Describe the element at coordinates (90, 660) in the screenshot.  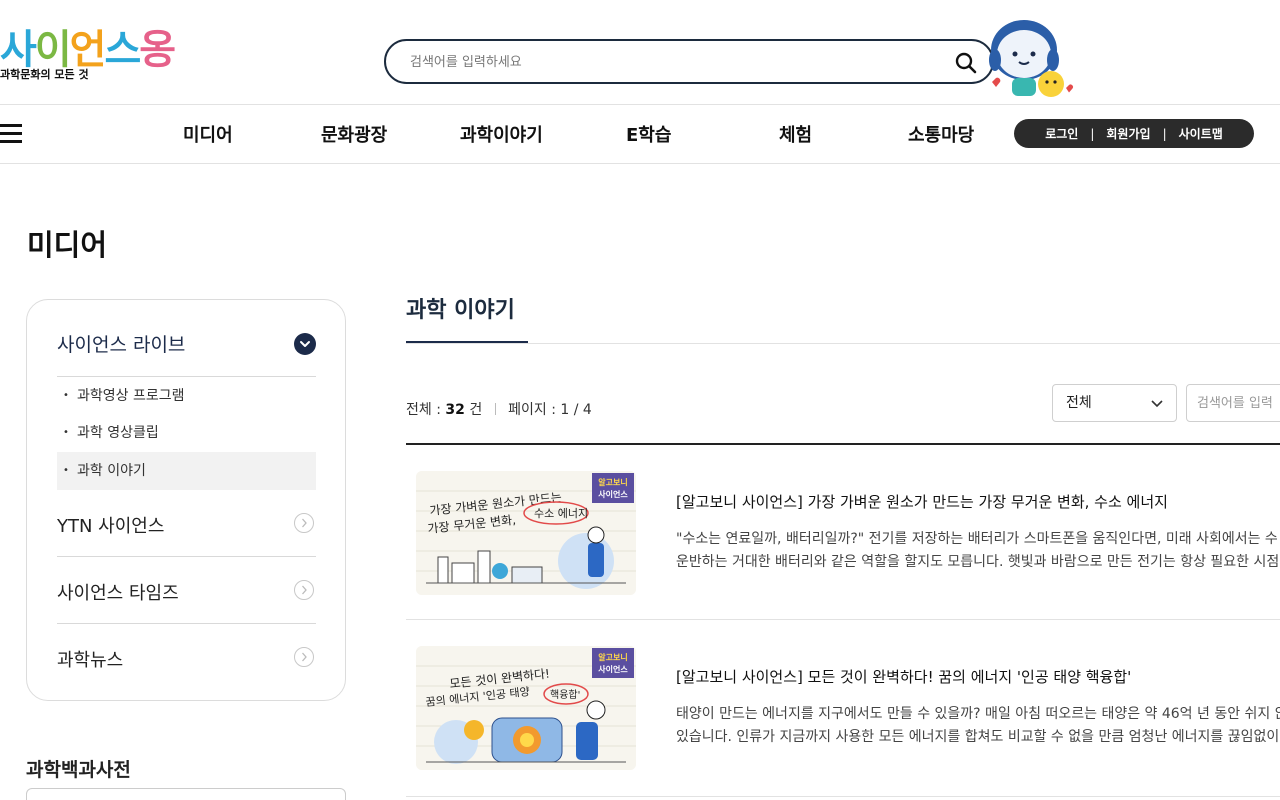
I see `lnb-item-label: 과학뉴스` at that location.